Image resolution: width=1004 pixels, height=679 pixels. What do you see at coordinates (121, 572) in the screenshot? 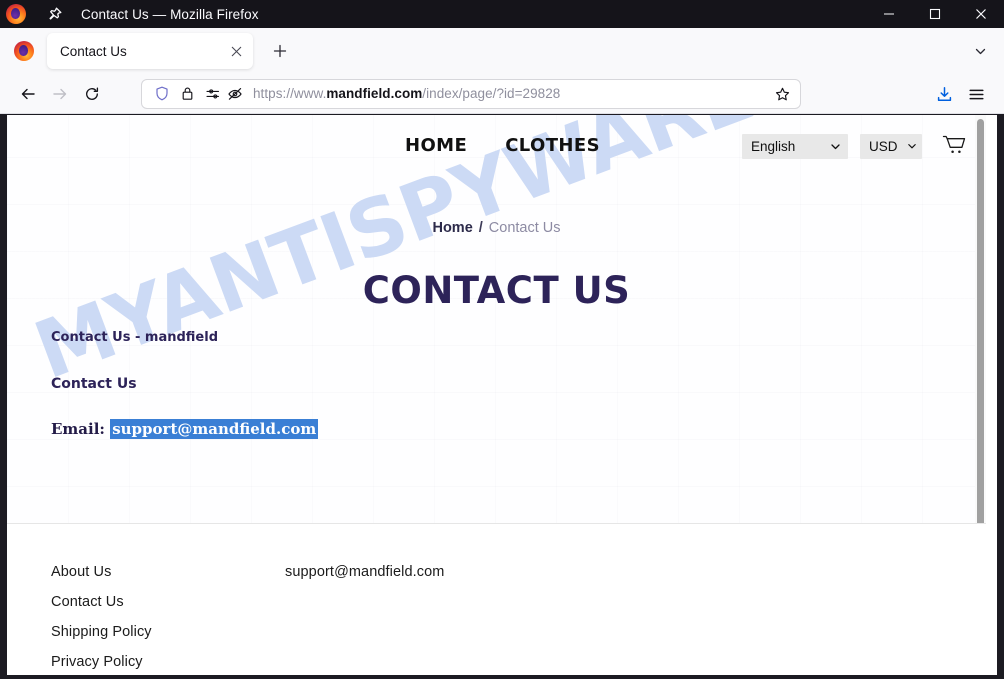
I see `footer-link-about-us: About Us` at bounding box center [121, 572].